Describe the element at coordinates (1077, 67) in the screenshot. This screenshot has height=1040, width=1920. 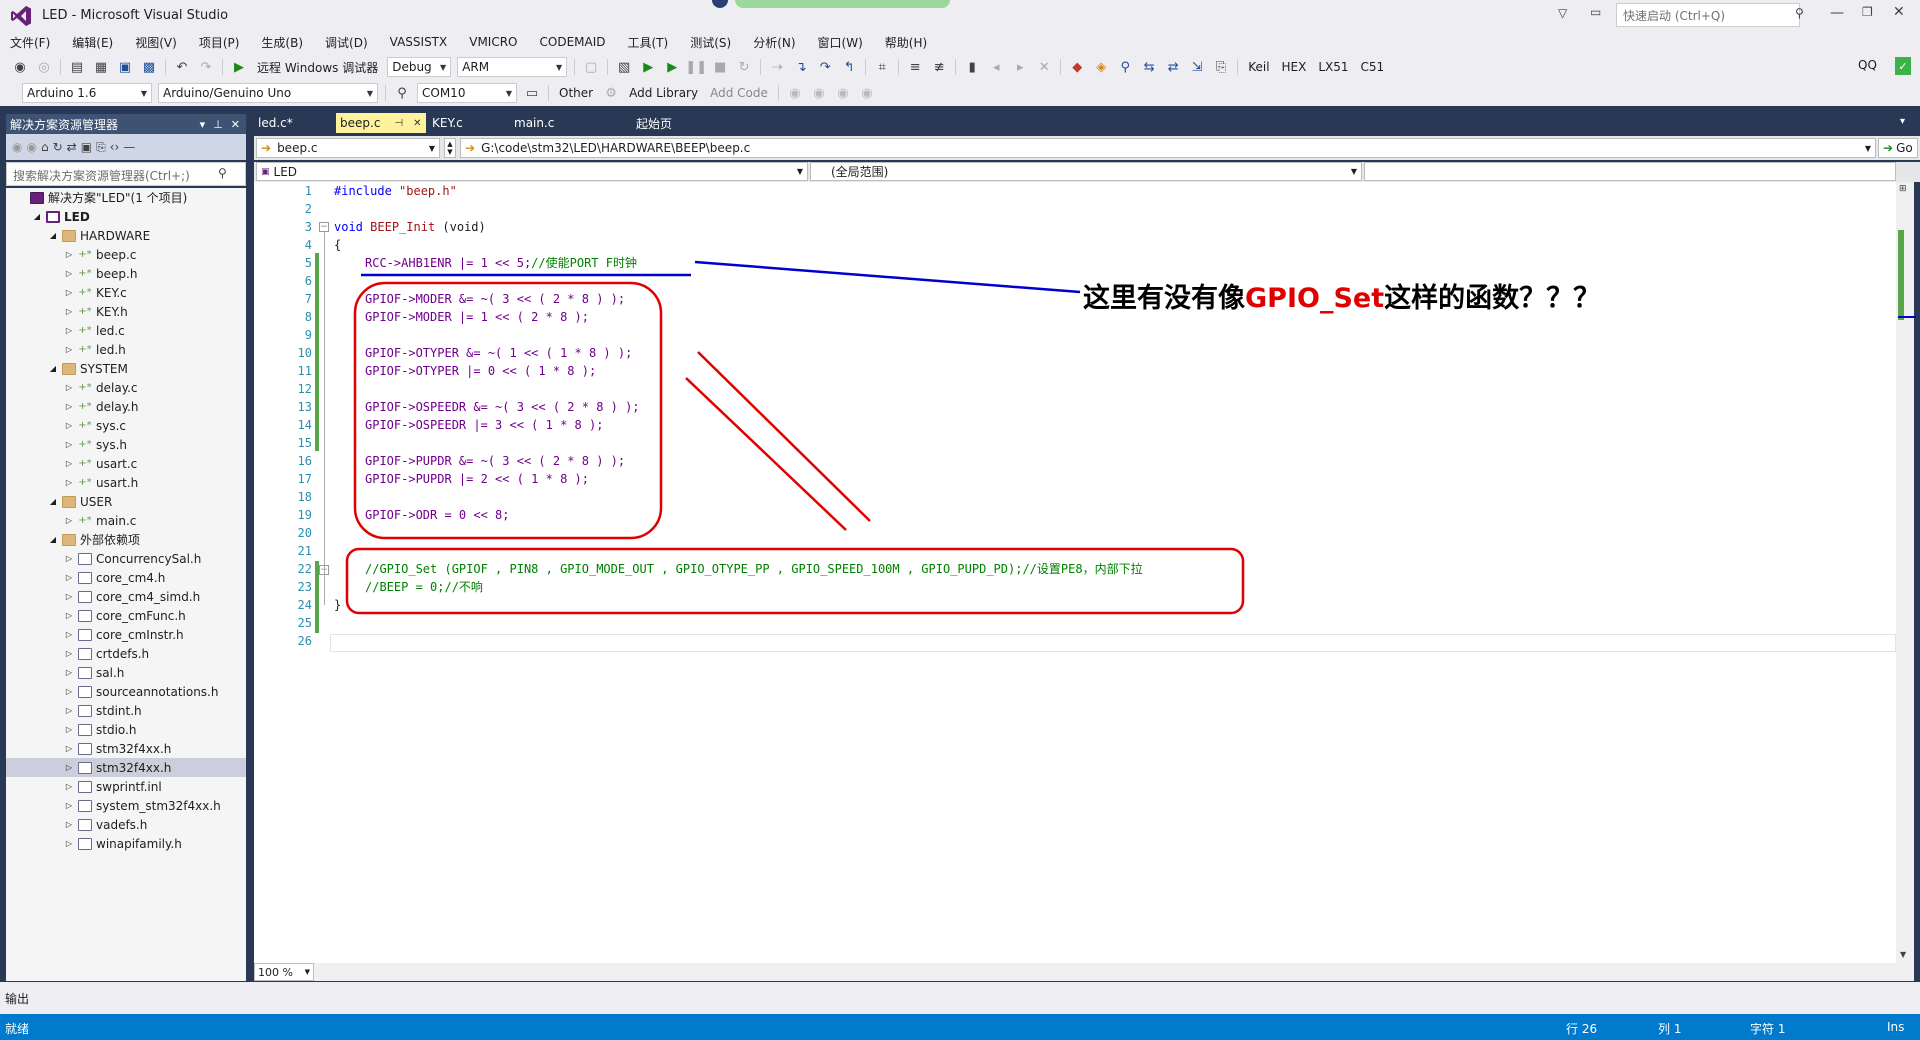
I see `vassistx-icon: ◆` at that location.